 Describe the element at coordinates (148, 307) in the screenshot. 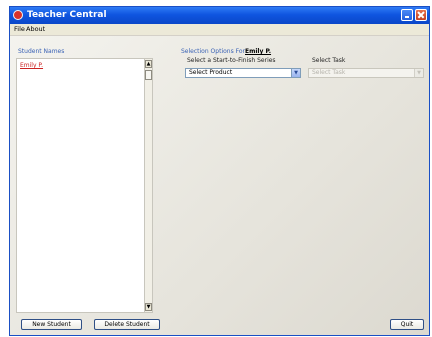

I see `scroll-down-icon: ▼` at that location.